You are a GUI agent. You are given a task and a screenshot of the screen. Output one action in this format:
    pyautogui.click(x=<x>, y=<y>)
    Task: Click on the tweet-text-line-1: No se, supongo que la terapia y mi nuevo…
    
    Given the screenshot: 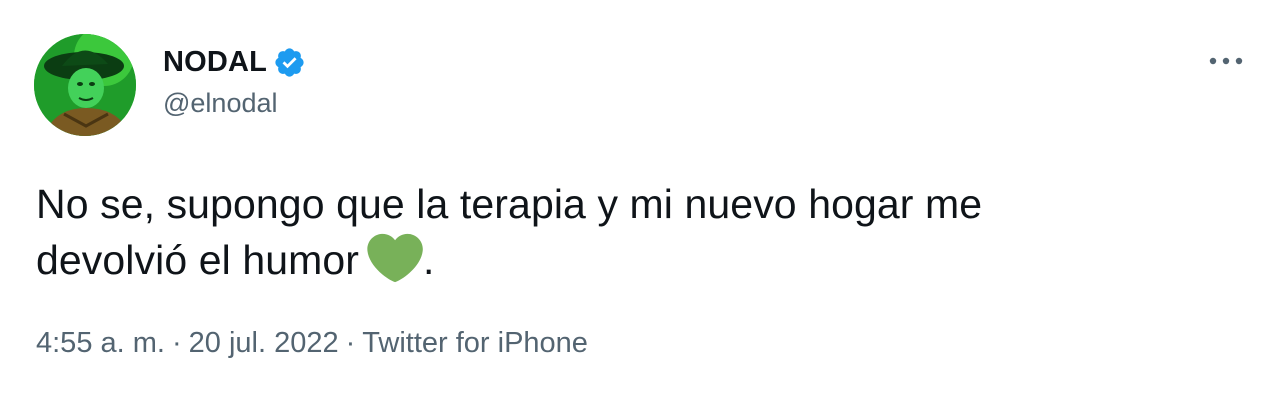 What is the action you would take?
    pyautogui.click(x=509, y=204)
    